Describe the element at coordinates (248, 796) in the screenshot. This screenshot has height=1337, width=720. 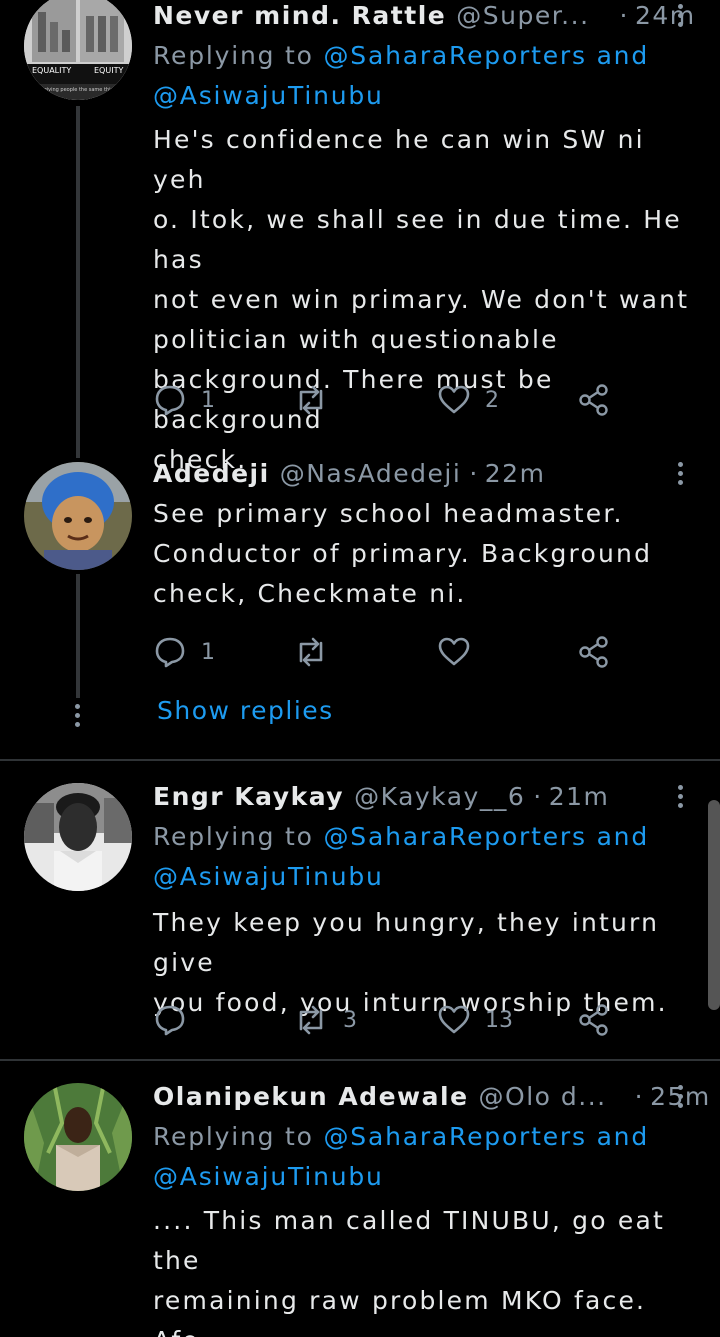
I see `author-name: Engr Kaykay` at that location.